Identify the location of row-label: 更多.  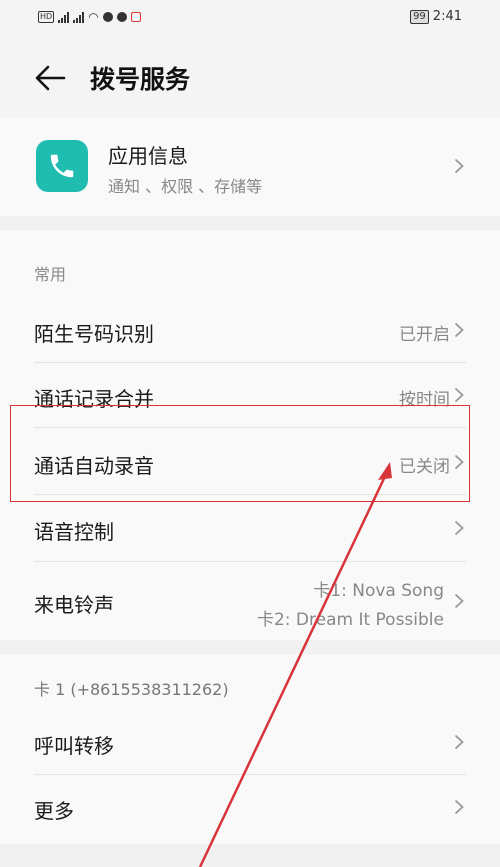
(54, 811).